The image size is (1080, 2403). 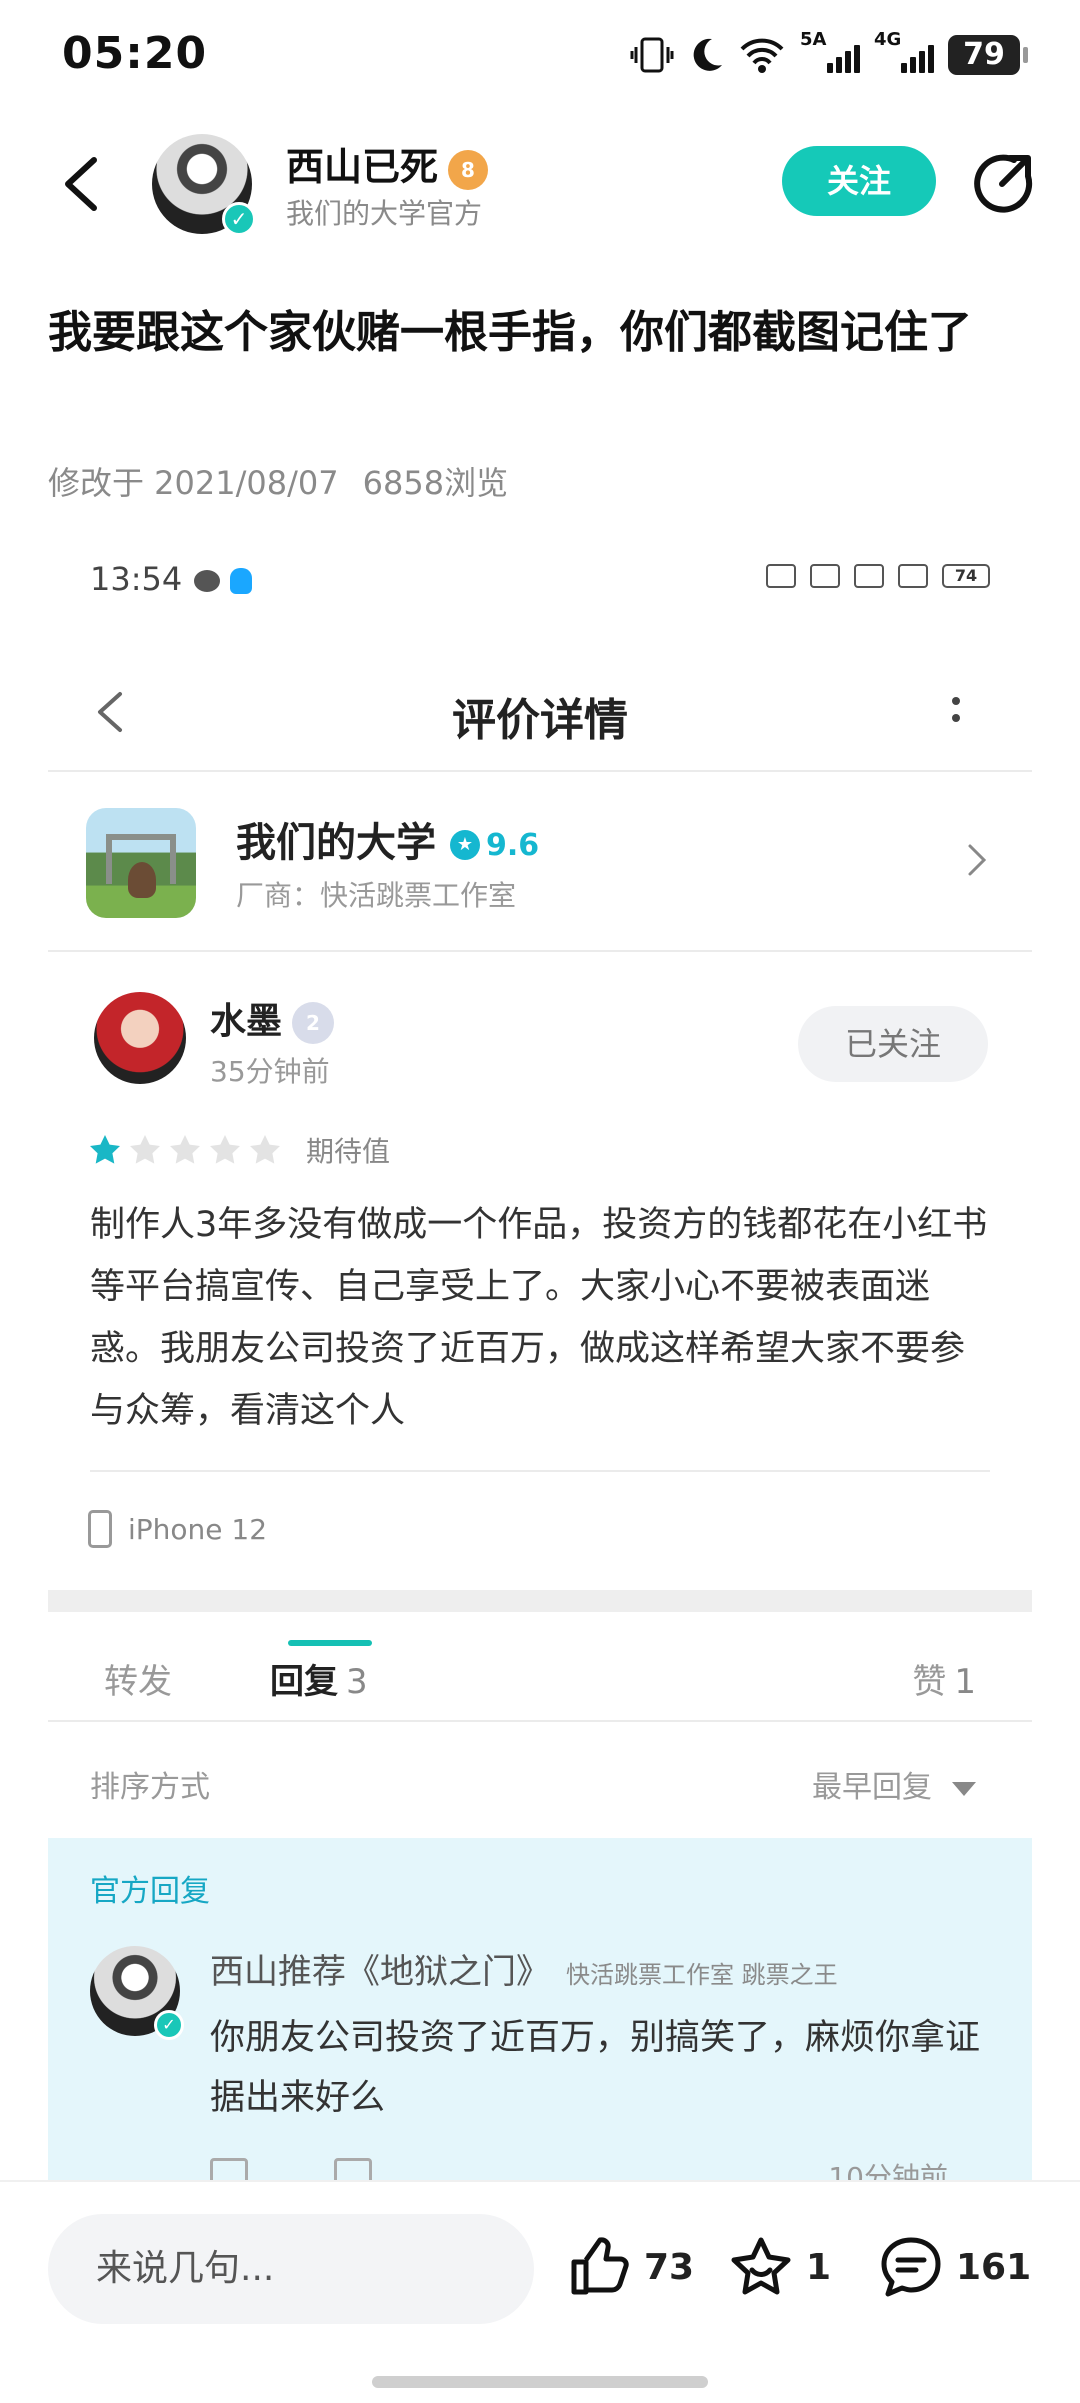 What do you see at coordinates (977, 860) in the screenshot?
I see `chevron-right-icon` at bounding box center [977, 860].